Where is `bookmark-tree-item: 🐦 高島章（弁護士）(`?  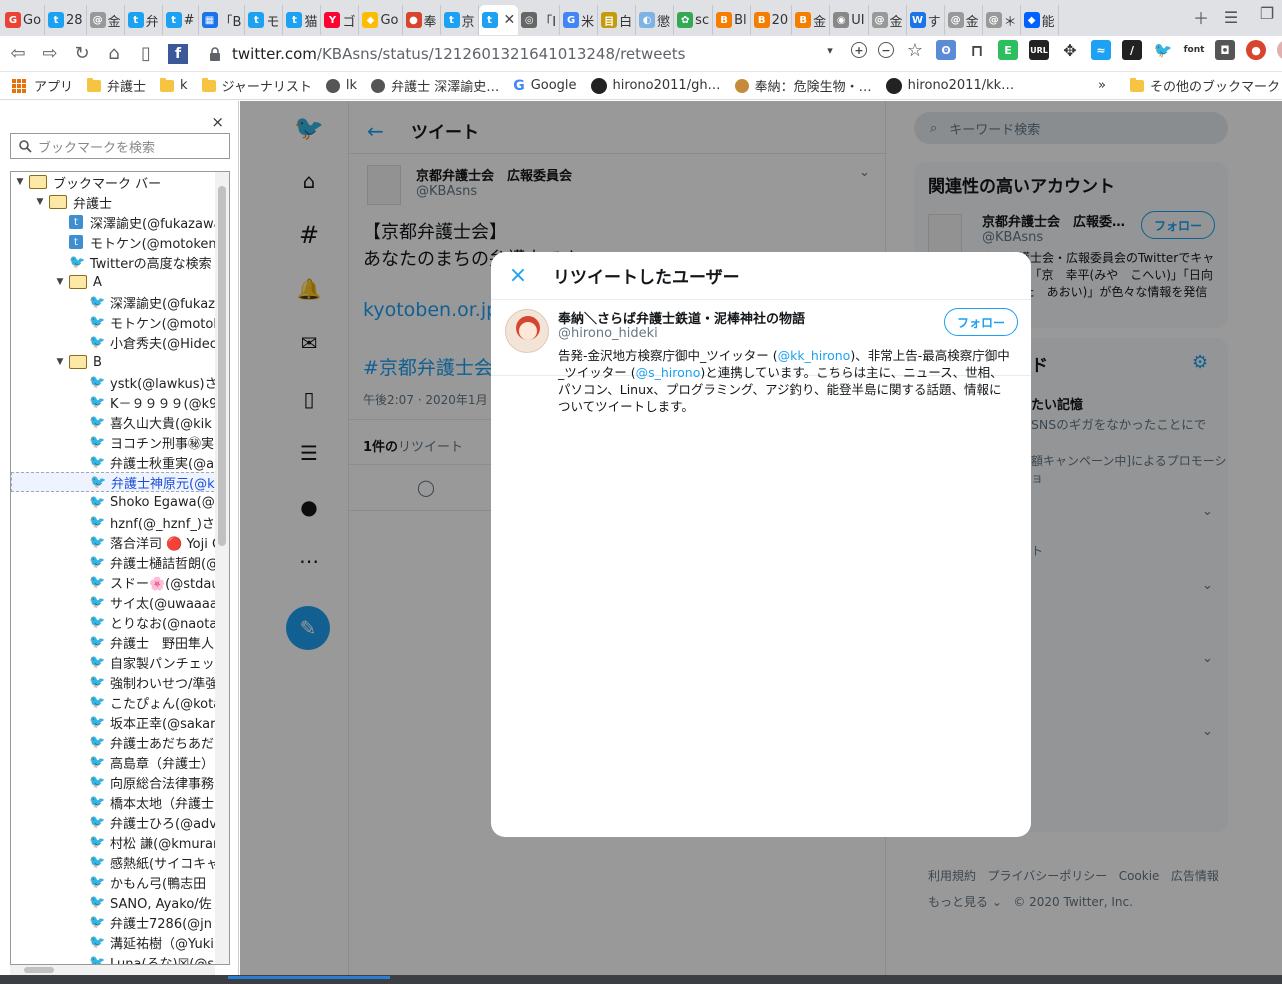
bookmark-tree-item: 🐦 高島章（弁護士）( is located at coordinates (120, 762).